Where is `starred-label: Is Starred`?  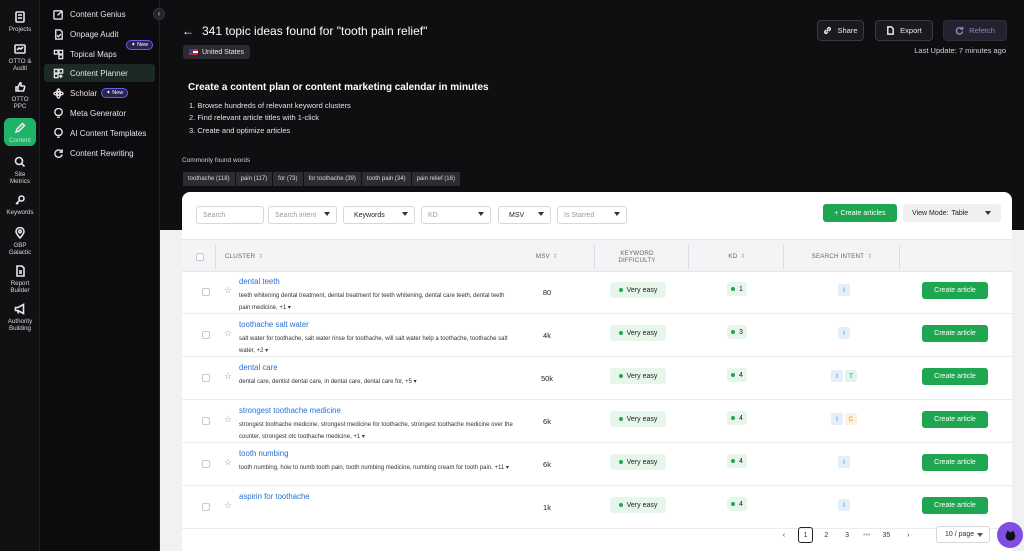
starred-label: Is Starred is located at coordinates (579, 215).